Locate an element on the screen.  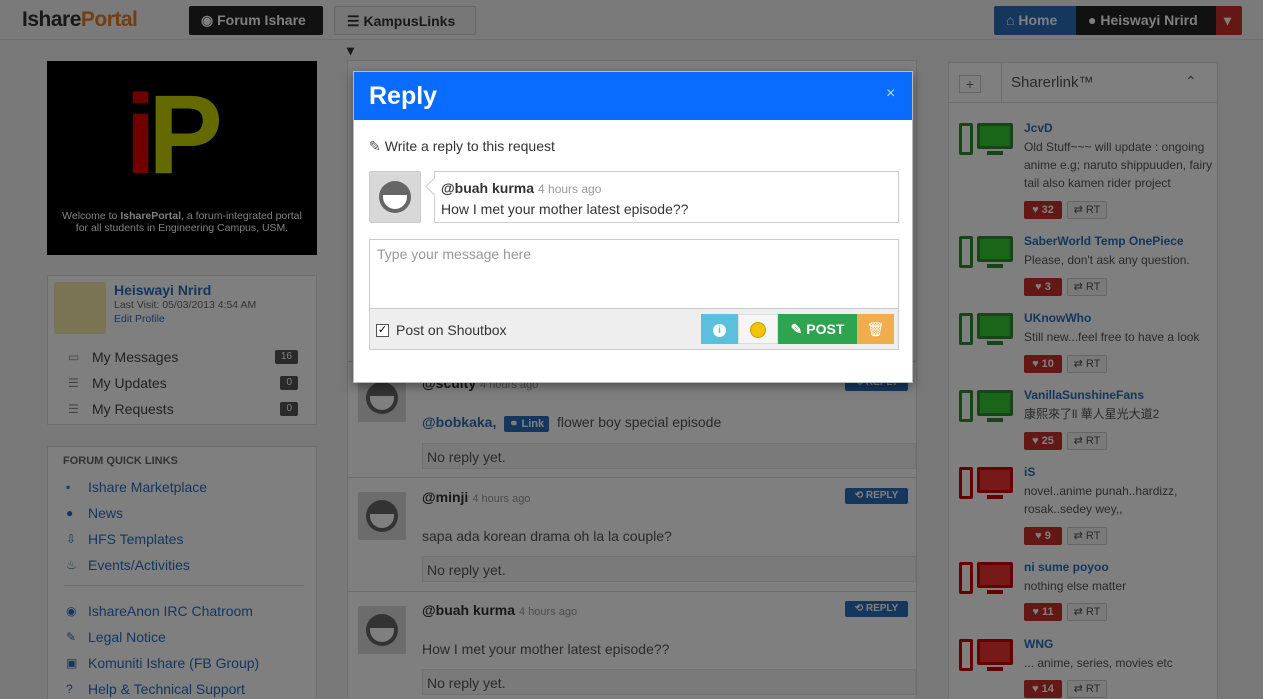
post-on-shoutbox-checkbox: ✓ is located at coordinates (382, 330).